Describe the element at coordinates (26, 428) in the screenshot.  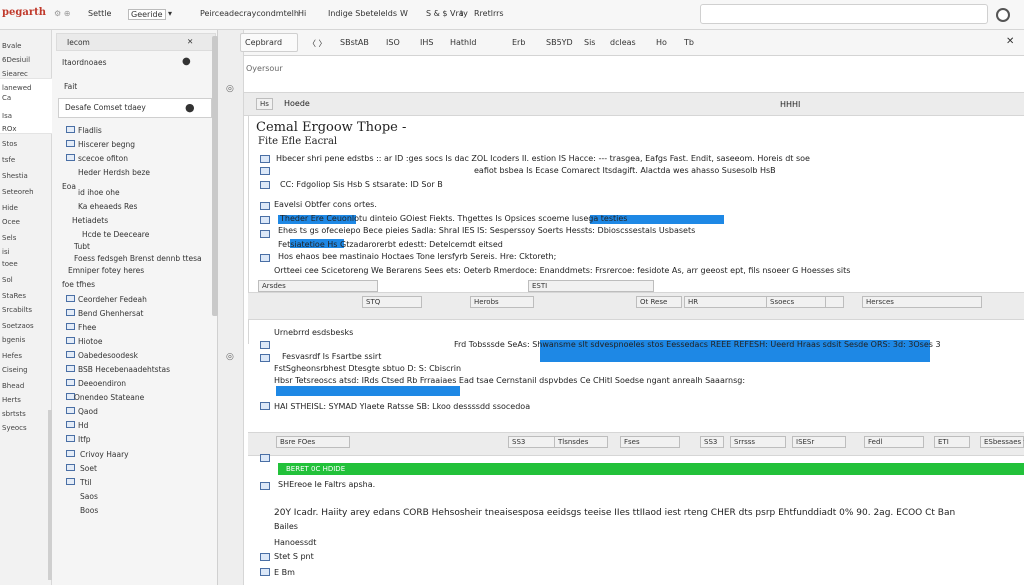
I see `rail-item: Syeocs` at that location.